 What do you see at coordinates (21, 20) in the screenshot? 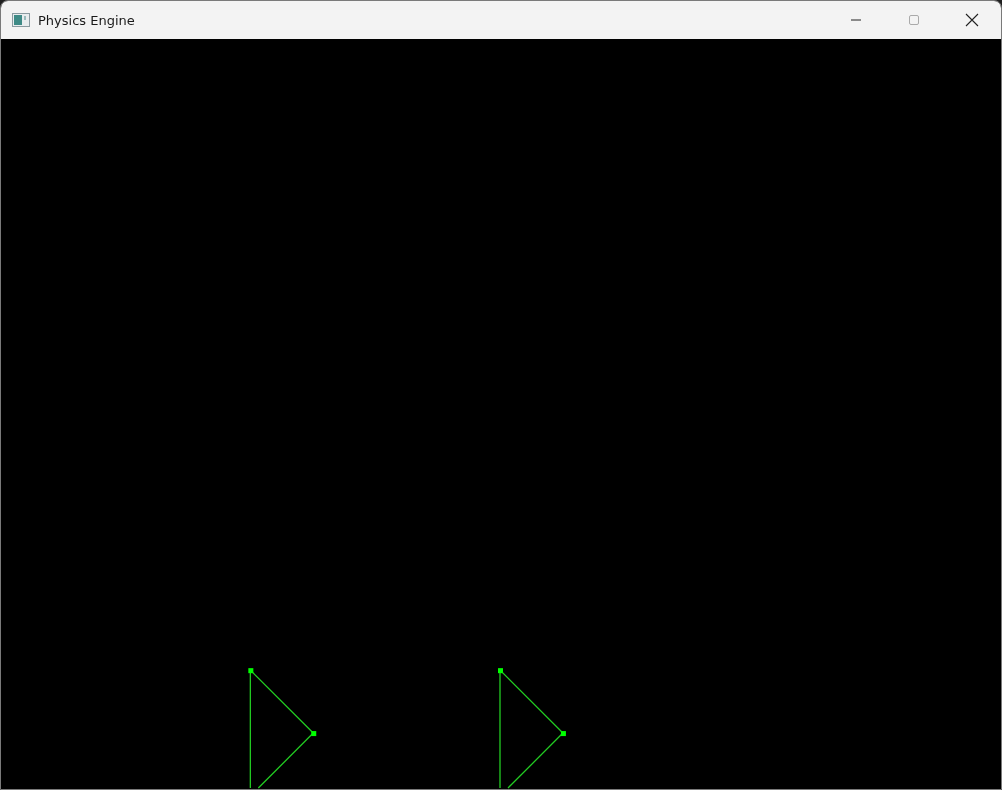
I see `app-icon` at bounding box center [21, 20].